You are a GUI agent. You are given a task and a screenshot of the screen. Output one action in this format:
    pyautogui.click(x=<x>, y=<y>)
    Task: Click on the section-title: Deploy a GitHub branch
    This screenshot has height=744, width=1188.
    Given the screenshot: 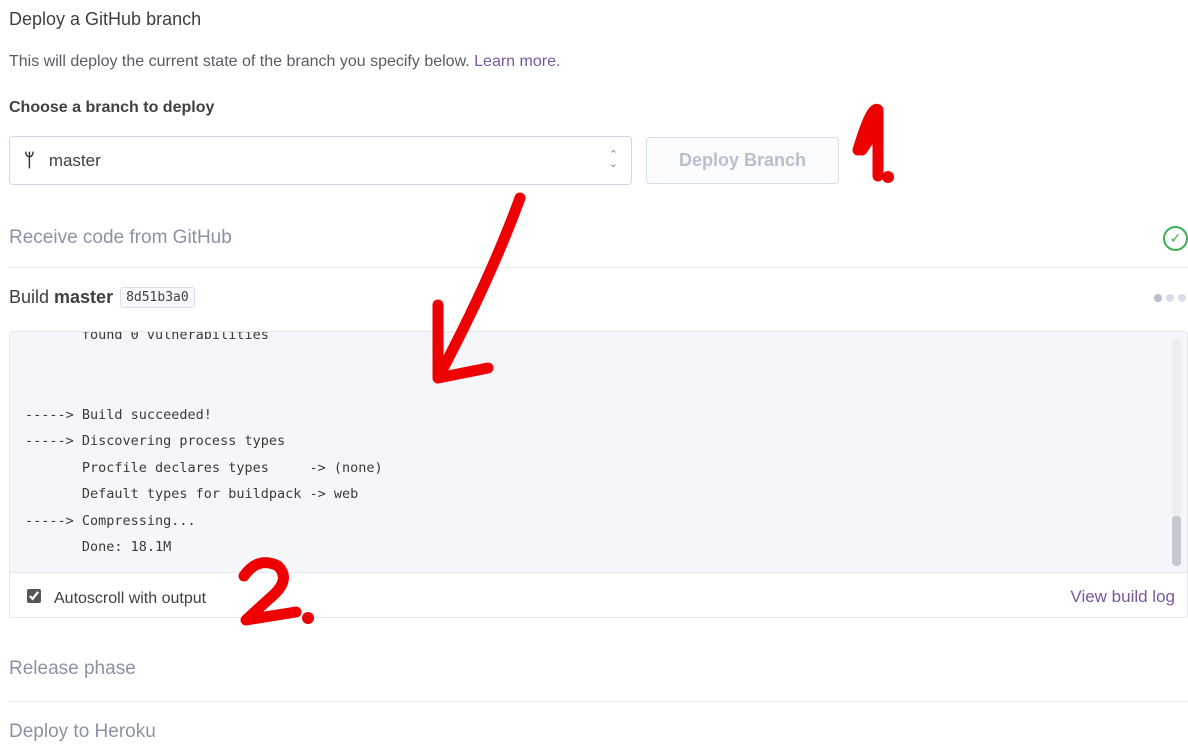 What is the action you would take?
    pyautogui.click(x=105, y=19)
    